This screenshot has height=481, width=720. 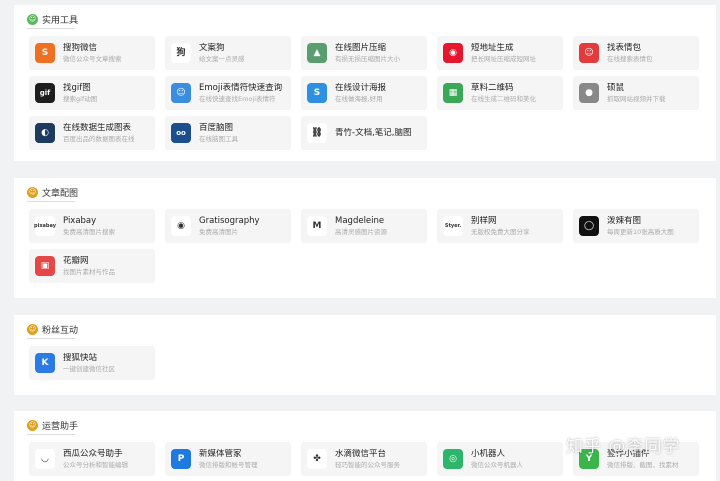 What do you see at coordinates (80, 220) in the screenshot?
I see `tool-name: Pixabay` at bounding box center [80, 220].